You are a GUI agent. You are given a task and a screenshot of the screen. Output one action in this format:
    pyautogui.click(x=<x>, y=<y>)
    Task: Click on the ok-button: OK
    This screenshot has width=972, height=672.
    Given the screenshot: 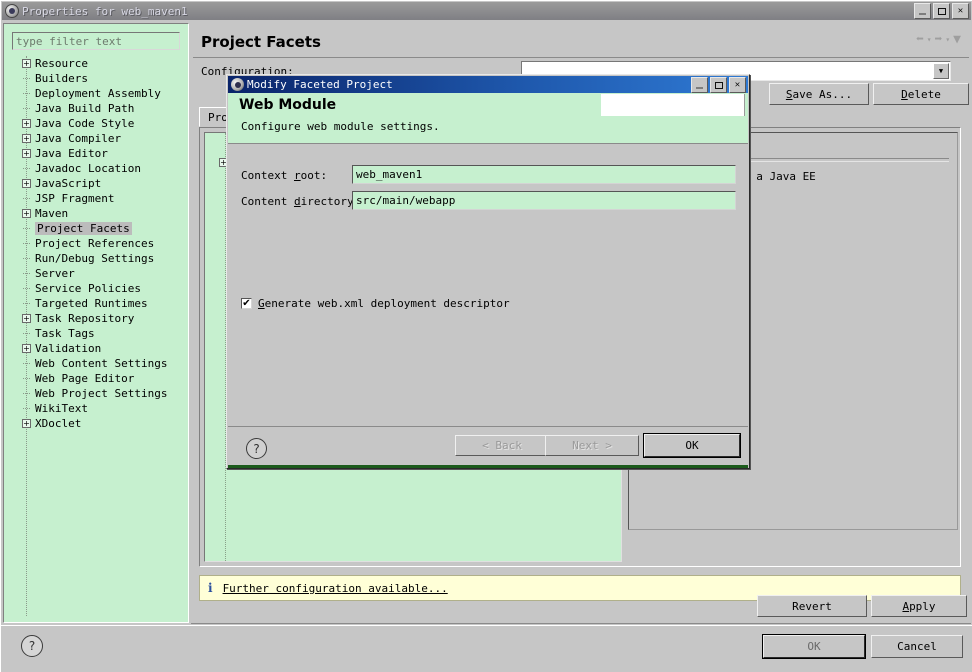 What is the action you would take?
    pyautogui.click(x=814, y=646)
    